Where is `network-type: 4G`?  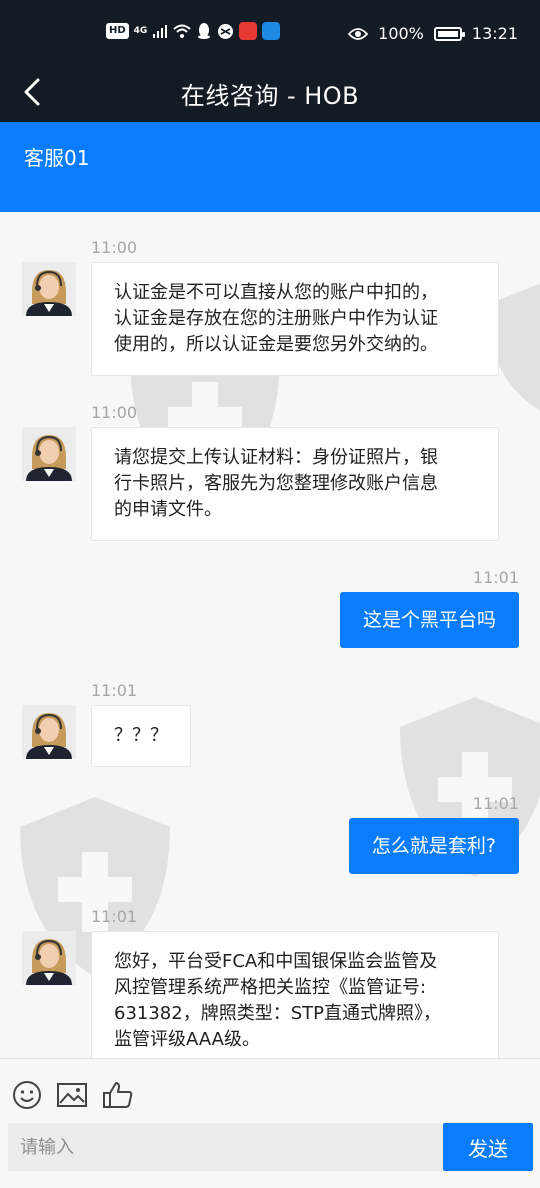
network-type: 4G is located at coordinates (140, 31).